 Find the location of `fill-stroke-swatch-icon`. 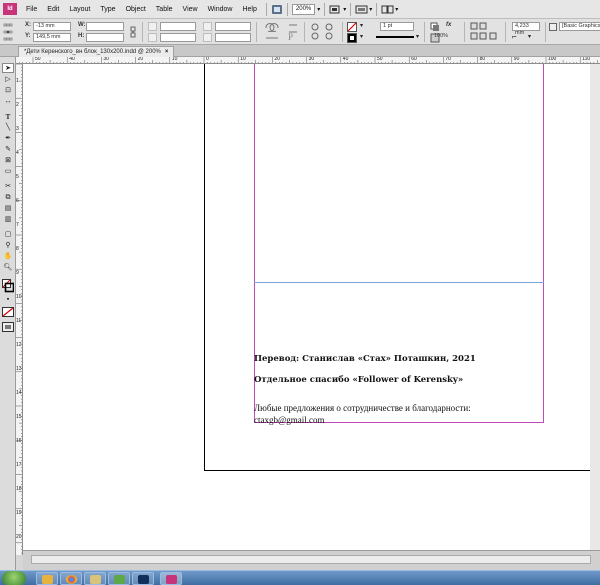

fill-stroke-swatch-icon is located at coordinates (8, 286).